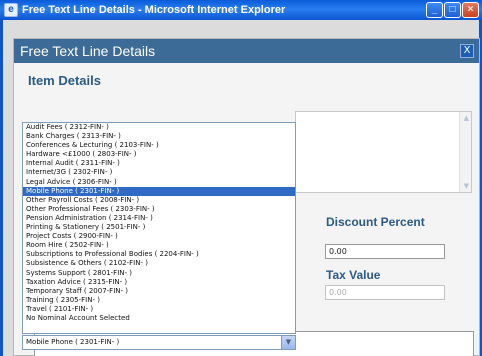  I want to click on discount-percent-input: 0.00, so click(385, 251).